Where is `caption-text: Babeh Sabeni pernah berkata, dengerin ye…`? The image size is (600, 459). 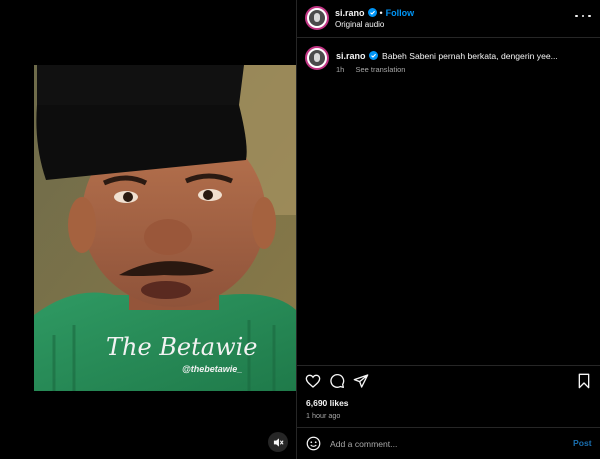 caption-text: Babeh Sabeni pernah berkata, dengerin ye… is located at coordinates (469, 56).